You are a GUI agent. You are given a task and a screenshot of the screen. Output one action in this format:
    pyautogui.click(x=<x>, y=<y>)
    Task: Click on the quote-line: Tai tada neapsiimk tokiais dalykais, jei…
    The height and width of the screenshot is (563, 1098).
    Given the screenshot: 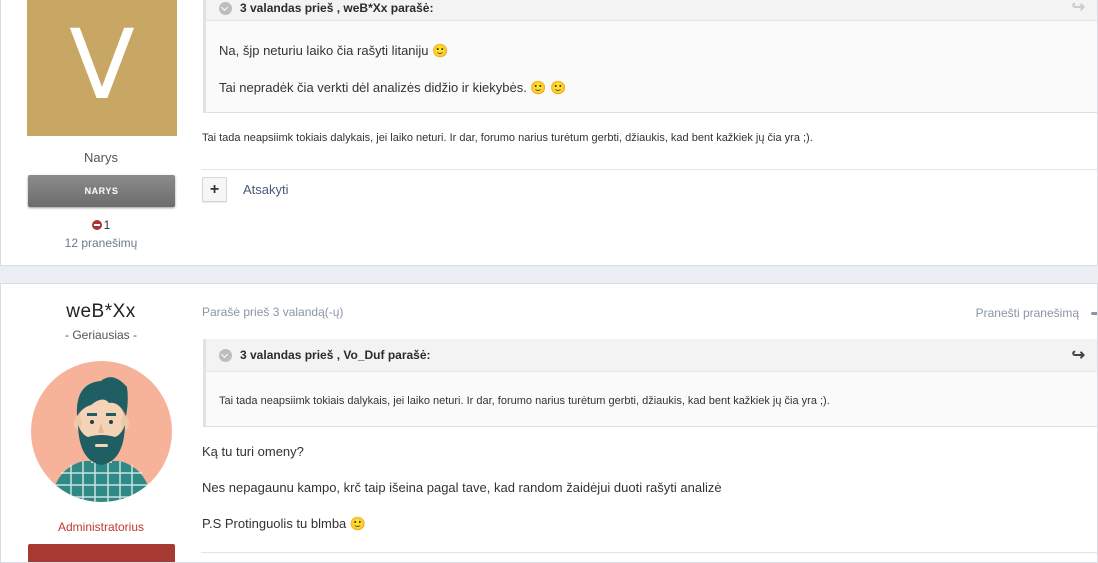 What is the action you would take?
    pyautogui.click(x=524, y=401)
    